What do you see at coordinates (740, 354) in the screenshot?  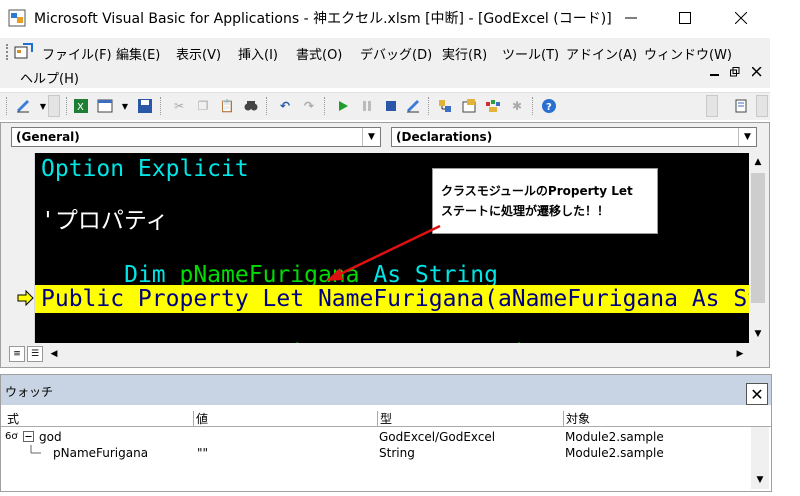 I see `scroll-right-icon: ▶` at bounding box center [740, 354].